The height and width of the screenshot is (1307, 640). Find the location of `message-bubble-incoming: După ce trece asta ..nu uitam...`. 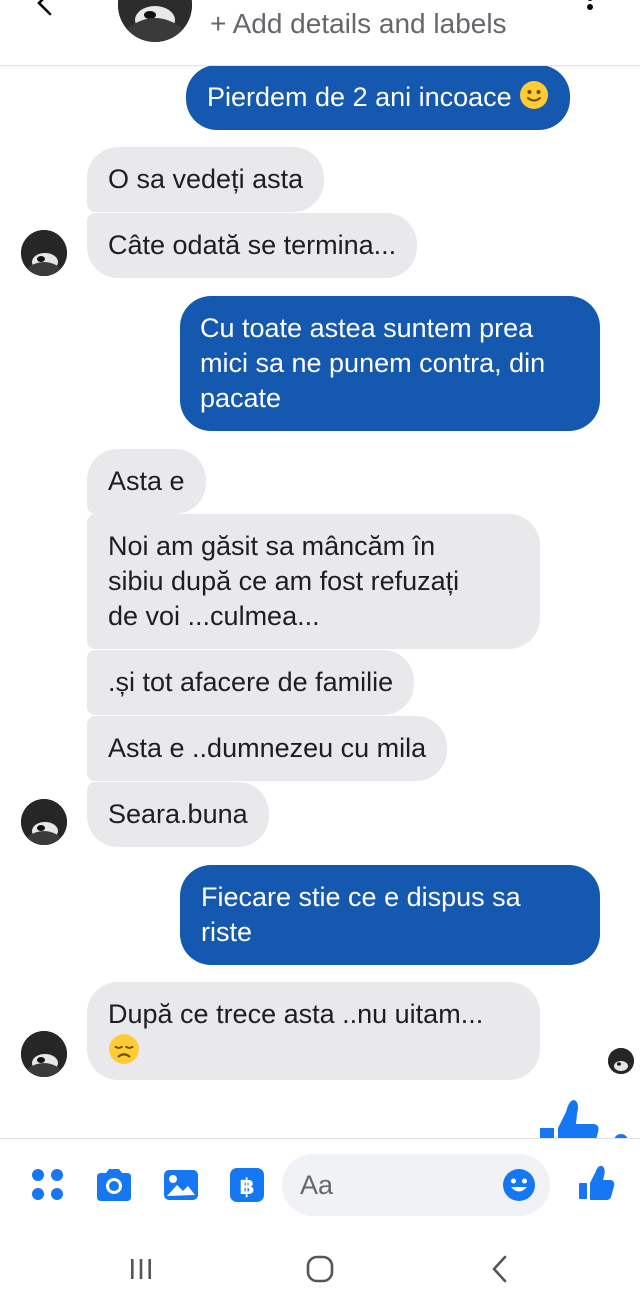

message-bubble-incoming: După ce trece asta ..nu uitam... is located at coordinates (313, 1031).